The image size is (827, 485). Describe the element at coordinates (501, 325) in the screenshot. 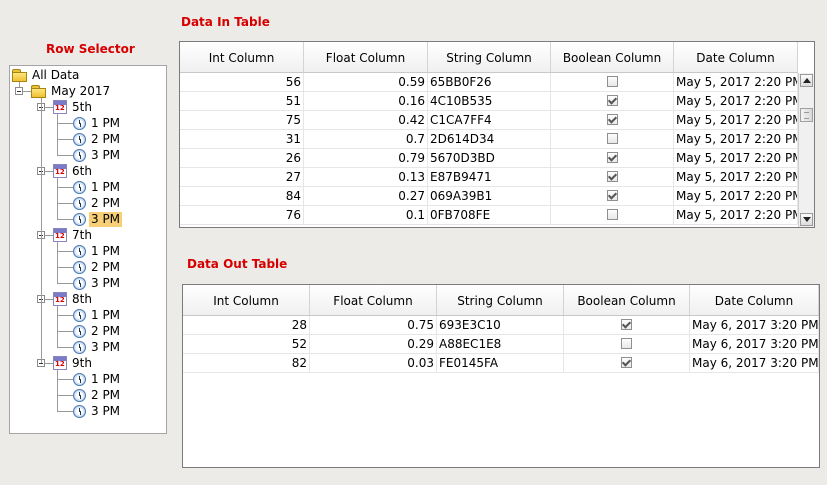

I see `table-row: 28 0.75 693E3C10 May 6, 2017 3:20 PM` at that location.